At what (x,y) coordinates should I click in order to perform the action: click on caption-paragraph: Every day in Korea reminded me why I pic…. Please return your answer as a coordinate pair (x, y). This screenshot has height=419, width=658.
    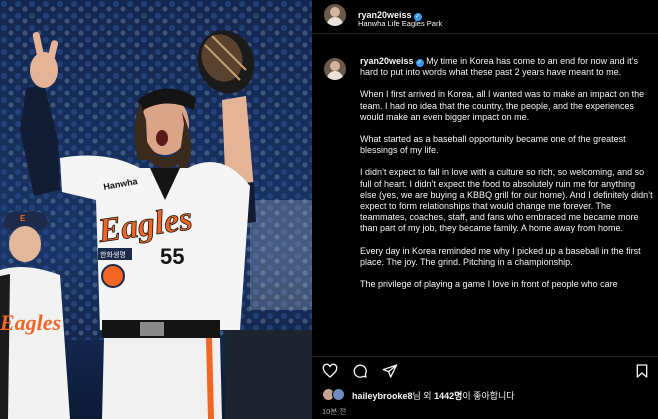
    Looking at the image, I should click on (500, 256).